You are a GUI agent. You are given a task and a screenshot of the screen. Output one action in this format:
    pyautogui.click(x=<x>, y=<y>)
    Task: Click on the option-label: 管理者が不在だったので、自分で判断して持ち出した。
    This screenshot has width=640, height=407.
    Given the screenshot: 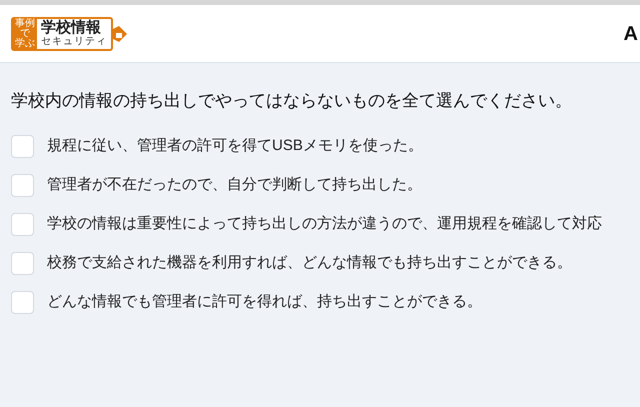 What is the action you would take?
    pyautogui.click(x=234, y=184)
    